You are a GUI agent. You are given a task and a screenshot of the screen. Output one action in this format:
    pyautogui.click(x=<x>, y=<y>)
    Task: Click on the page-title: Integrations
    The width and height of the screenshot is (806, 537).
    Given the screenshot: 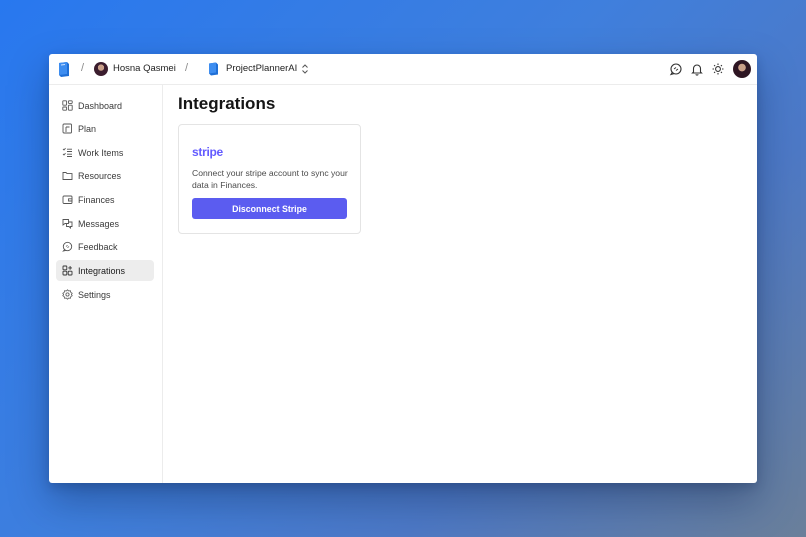 What is the action you would take?
    pyautogui.click(x=227, y=103)
    